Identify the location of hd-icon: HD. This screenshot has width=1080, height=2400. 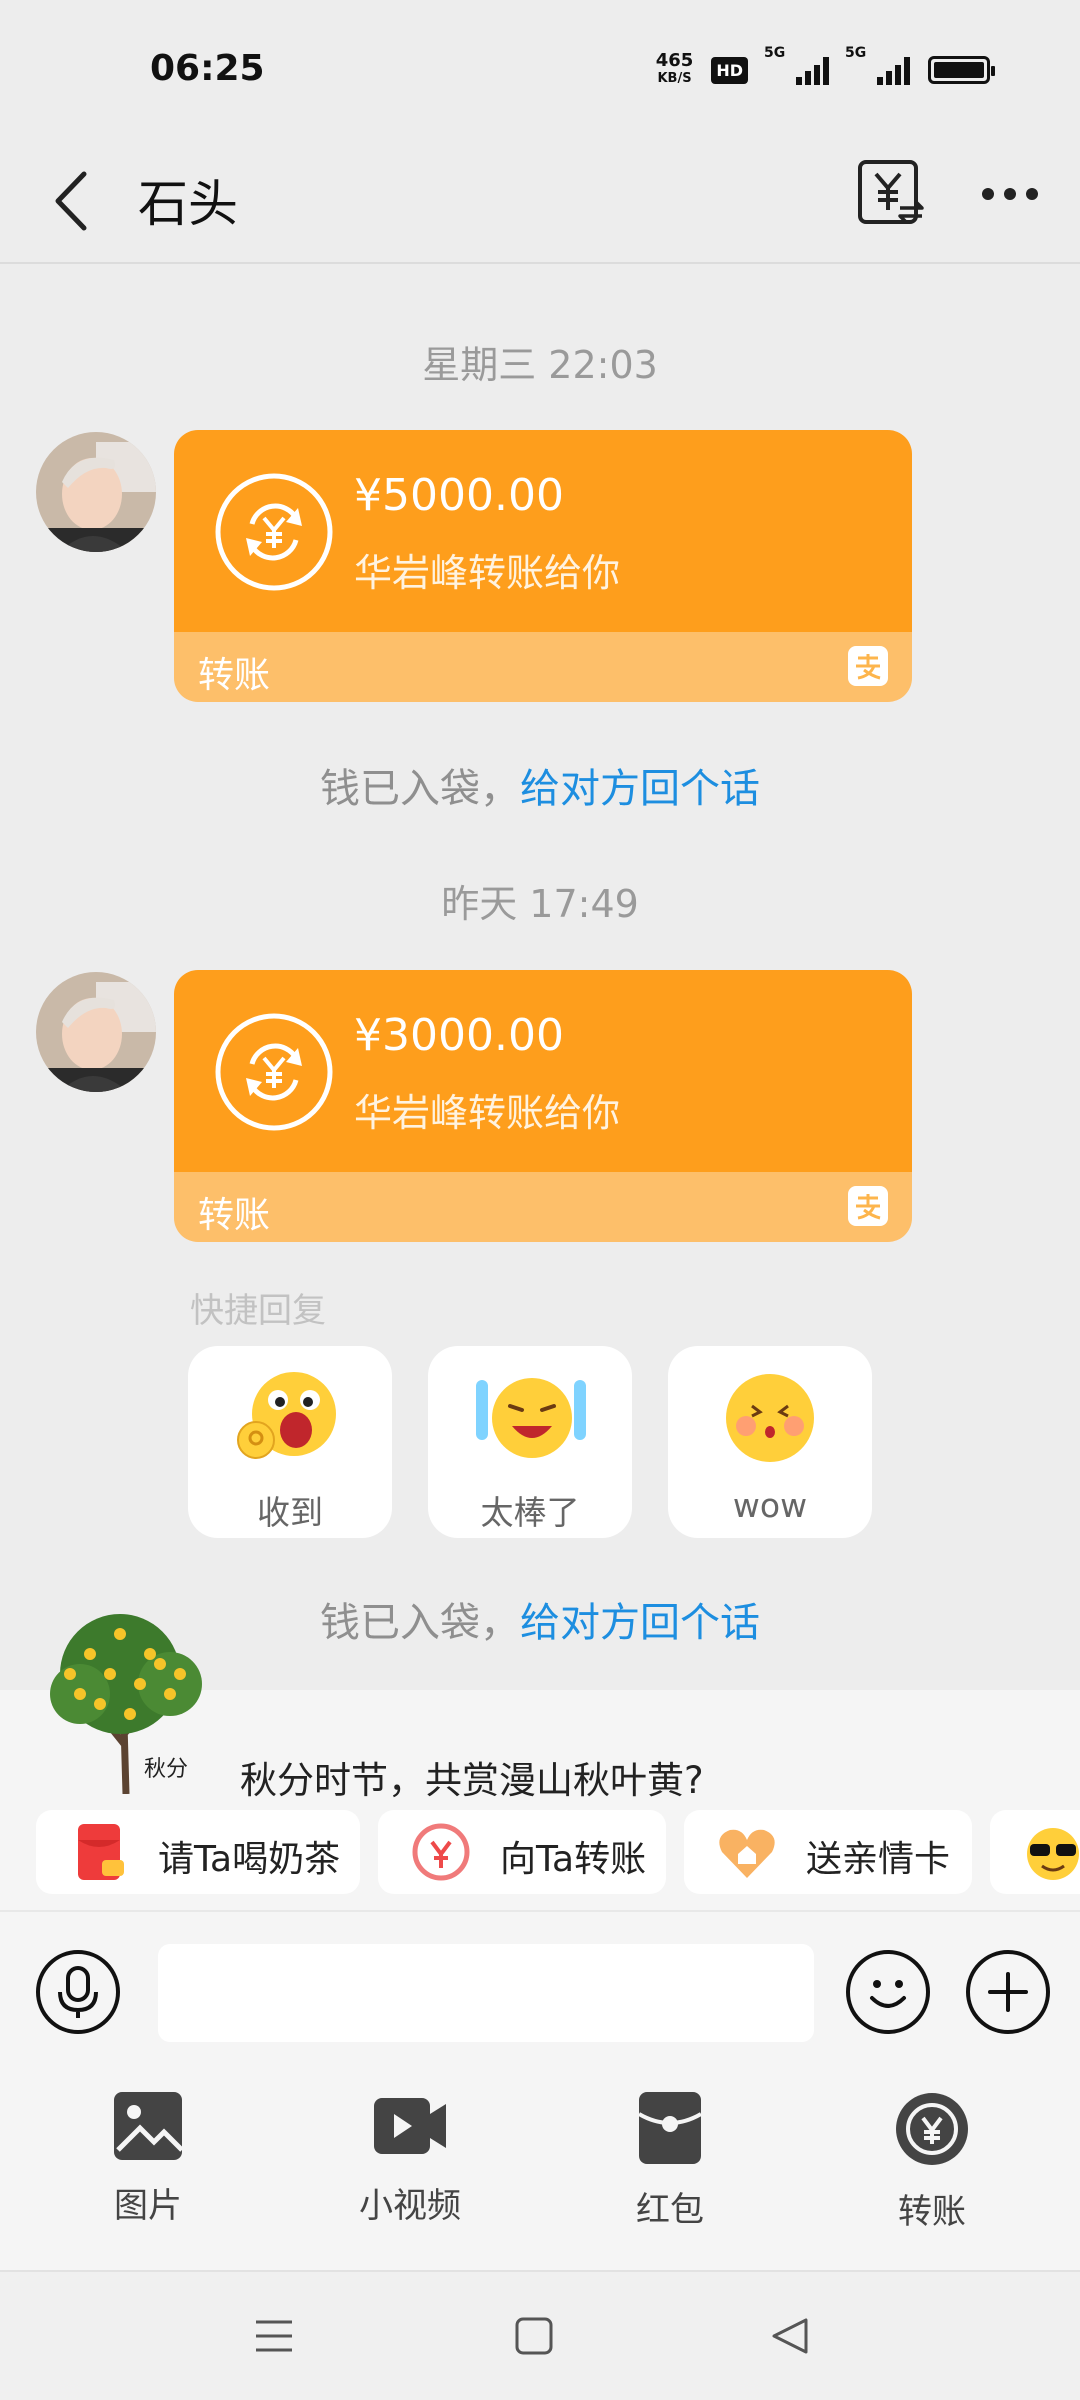
(729, 70).